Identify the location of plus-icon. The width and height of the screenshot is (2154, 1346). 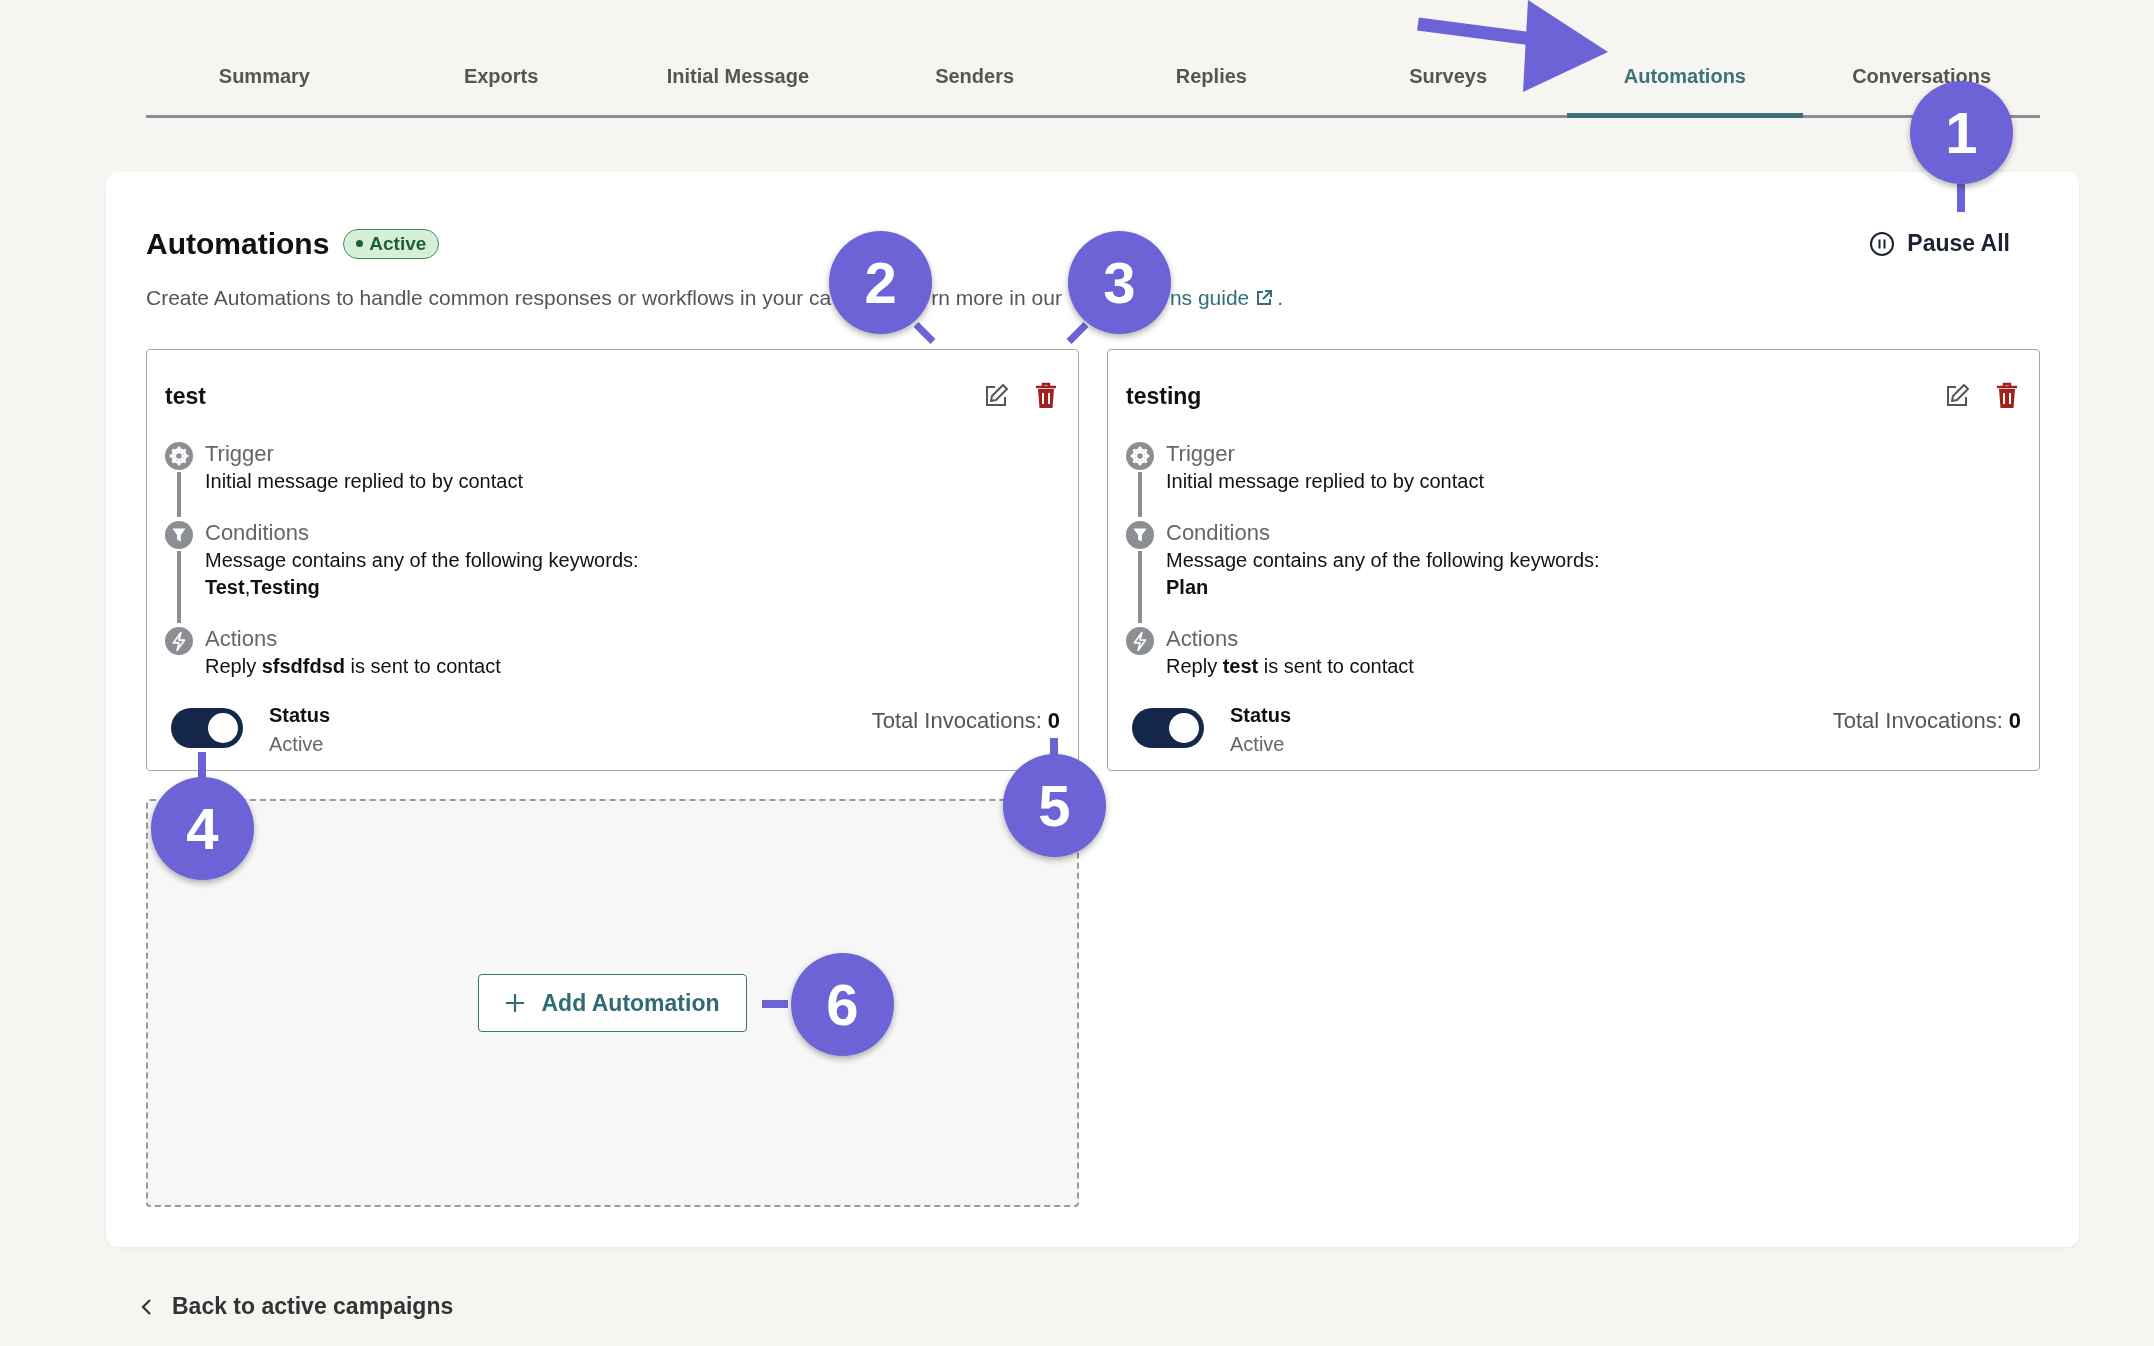
(515, 1003).